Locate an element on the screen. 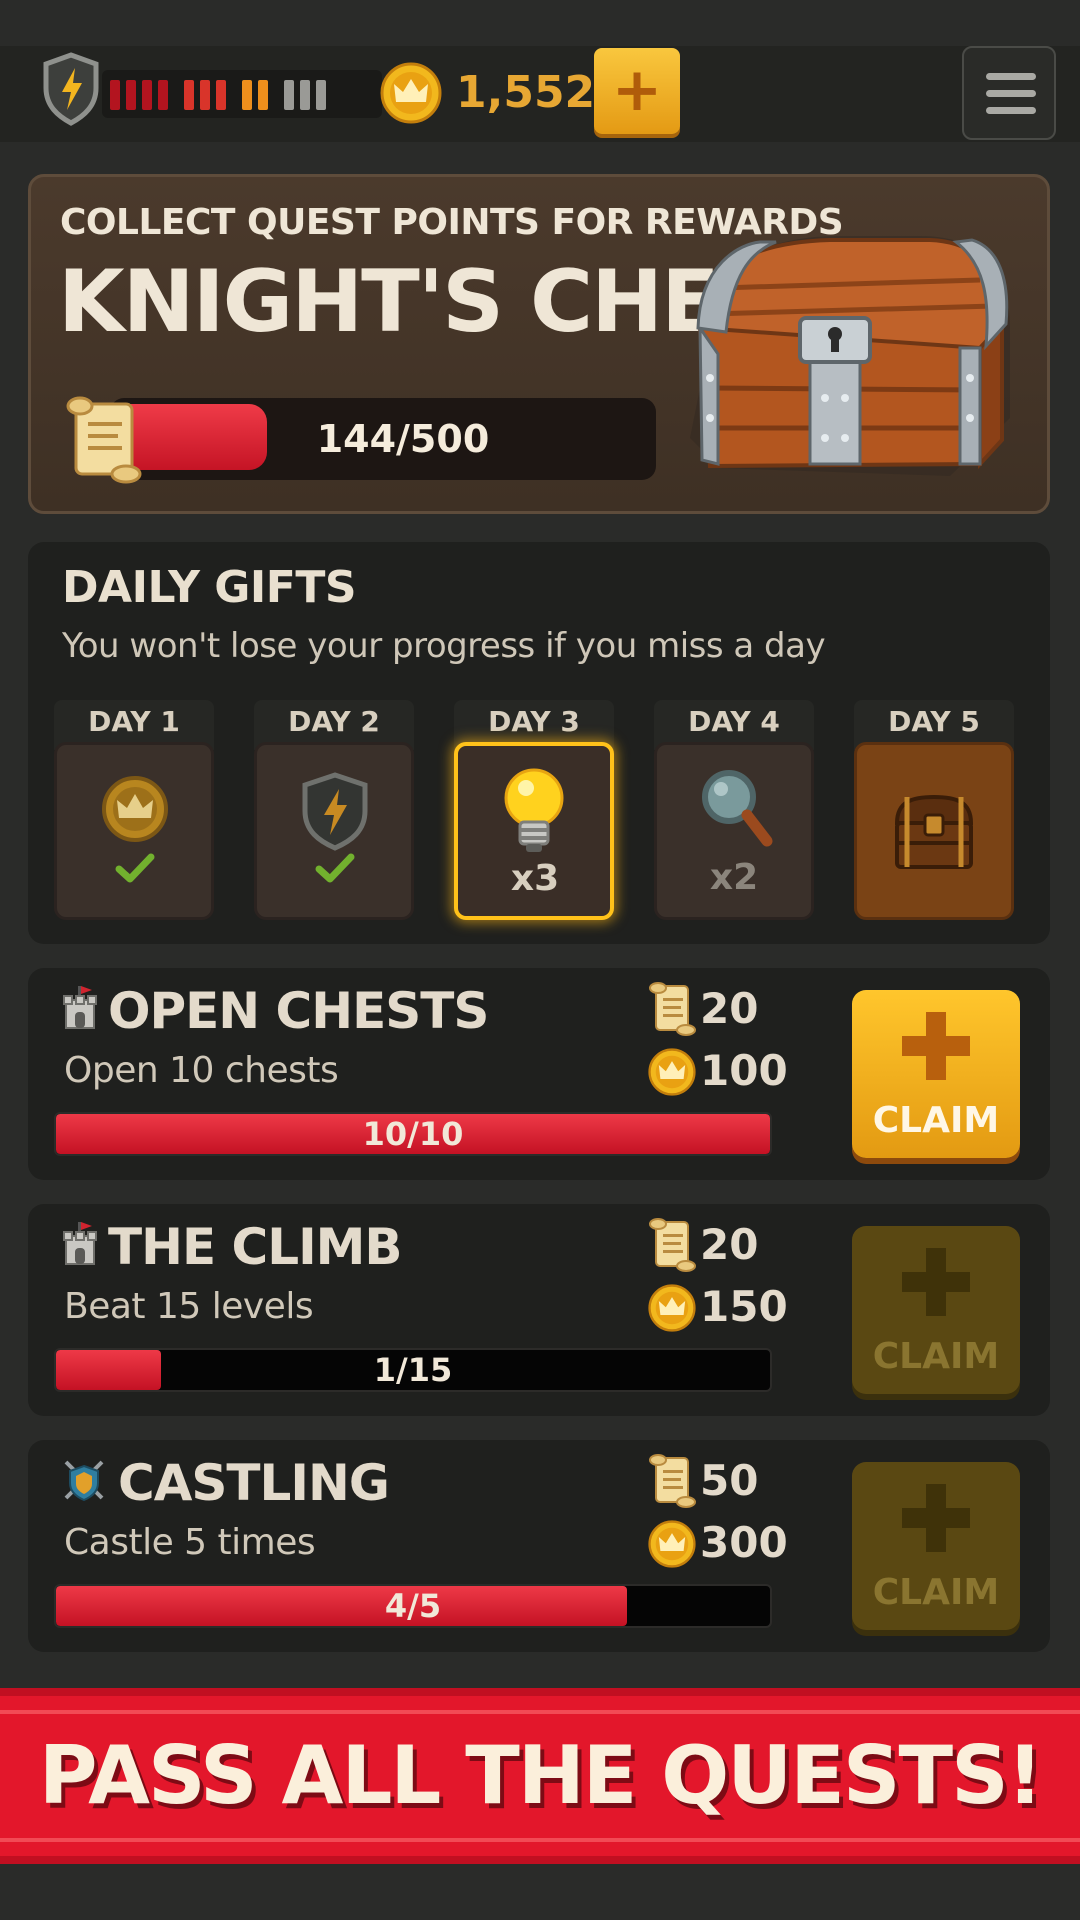  reward-coins: 100 is located at coordinates (744, 1070).